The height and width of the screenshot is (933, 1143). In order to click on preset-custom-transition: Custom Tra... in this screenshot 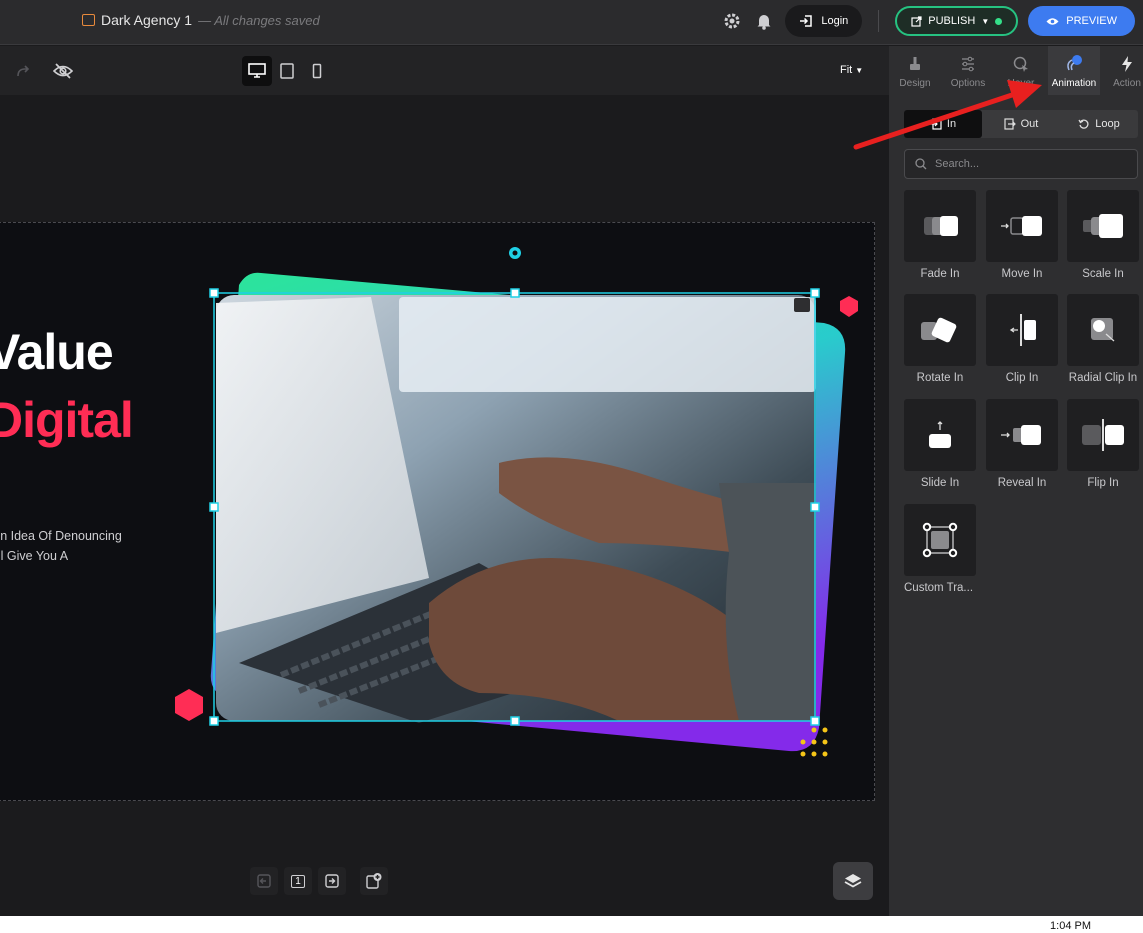, I will do `click(940, 549)`.